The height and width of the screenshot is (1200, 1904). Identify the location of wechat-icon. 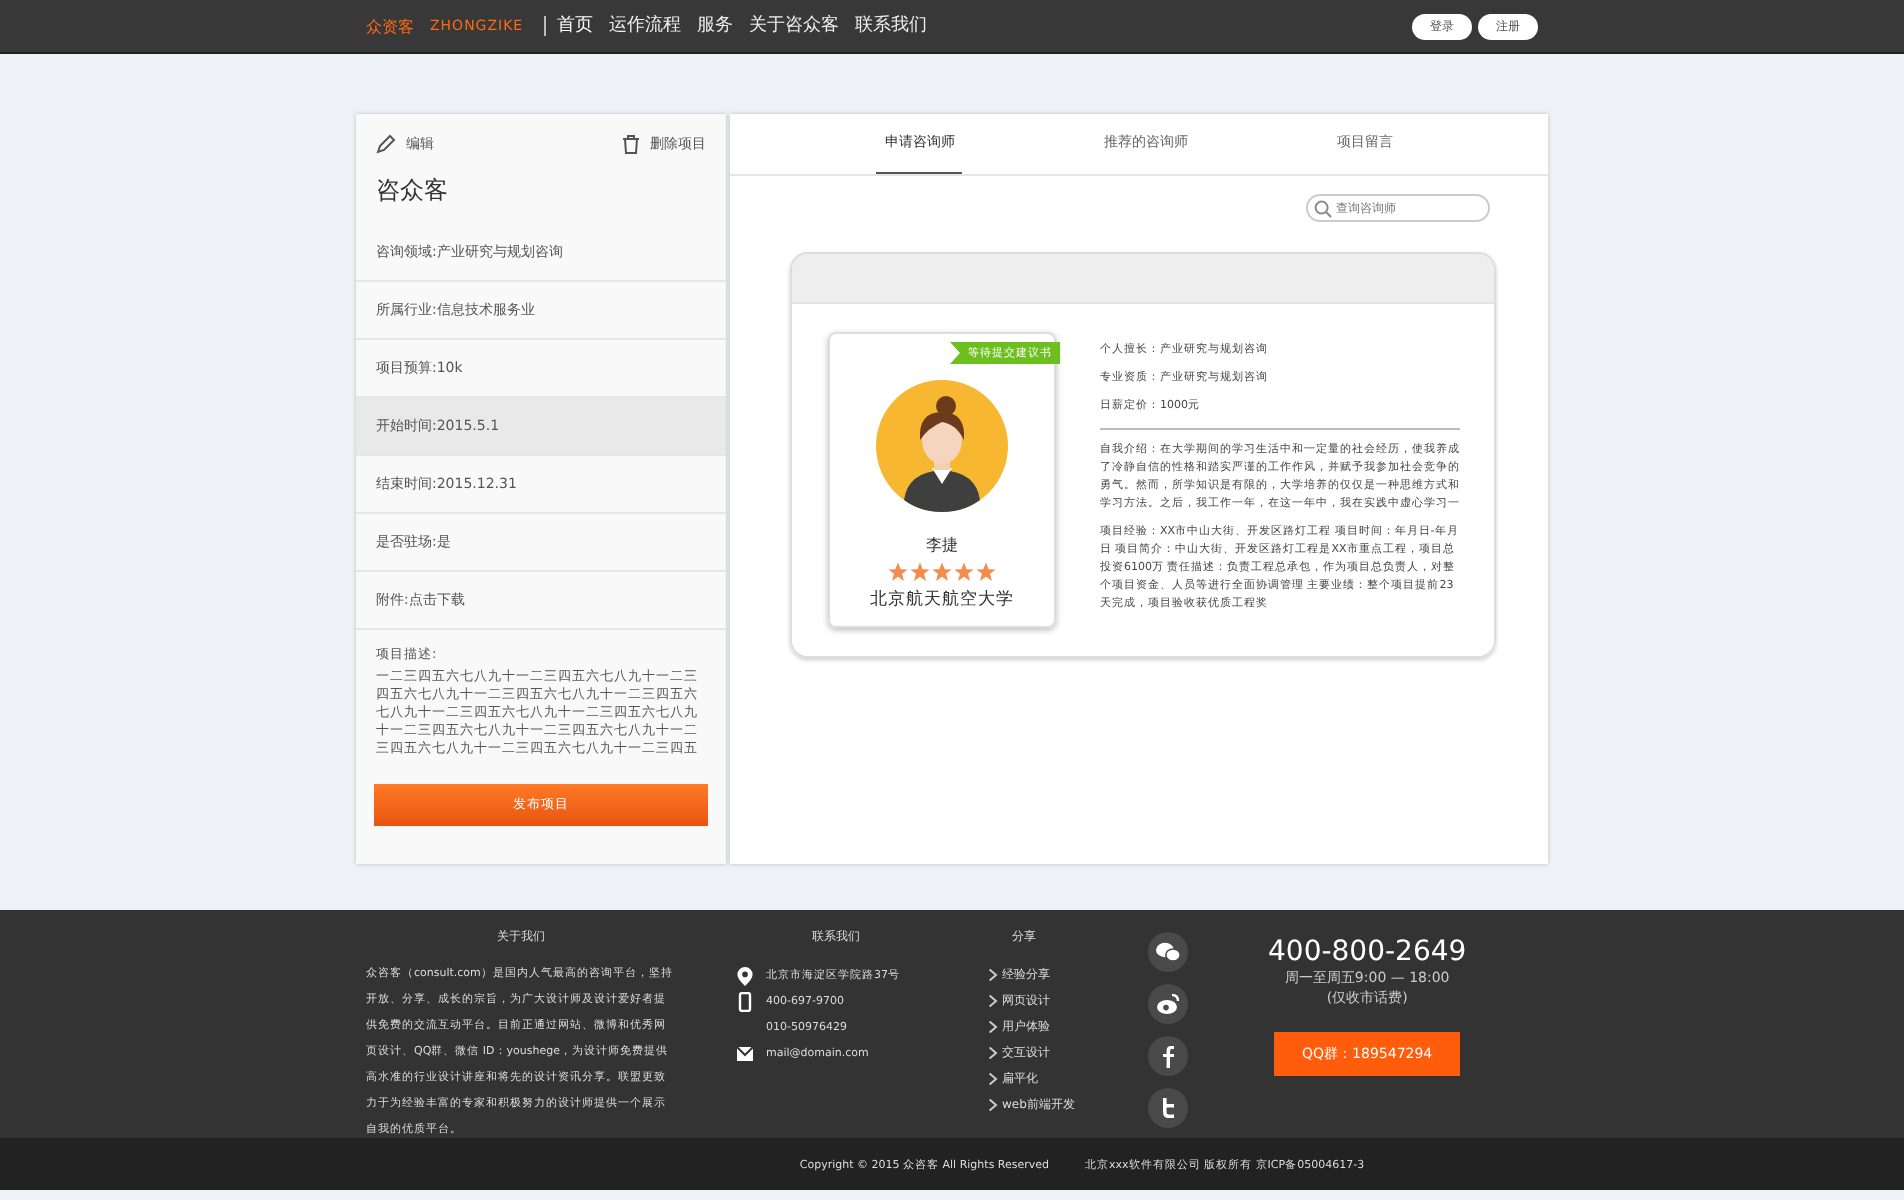
(1168, 952).